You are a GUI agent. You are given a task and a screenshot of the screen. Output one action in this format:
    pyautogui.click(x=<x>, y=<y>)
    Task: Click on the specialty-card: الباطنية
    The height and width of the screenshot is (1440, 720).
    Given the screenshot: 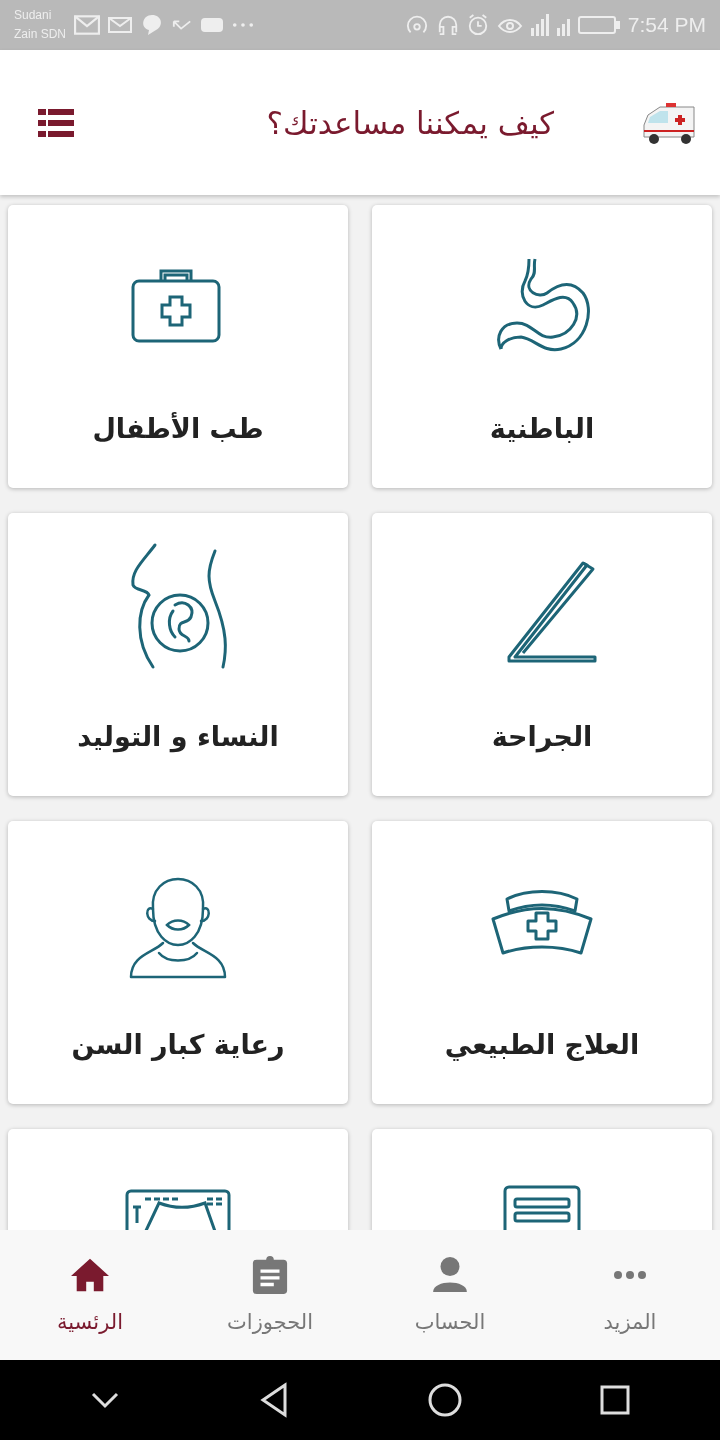 What is the action you would take?
    pyautogui.click(x=542, y=346)
    